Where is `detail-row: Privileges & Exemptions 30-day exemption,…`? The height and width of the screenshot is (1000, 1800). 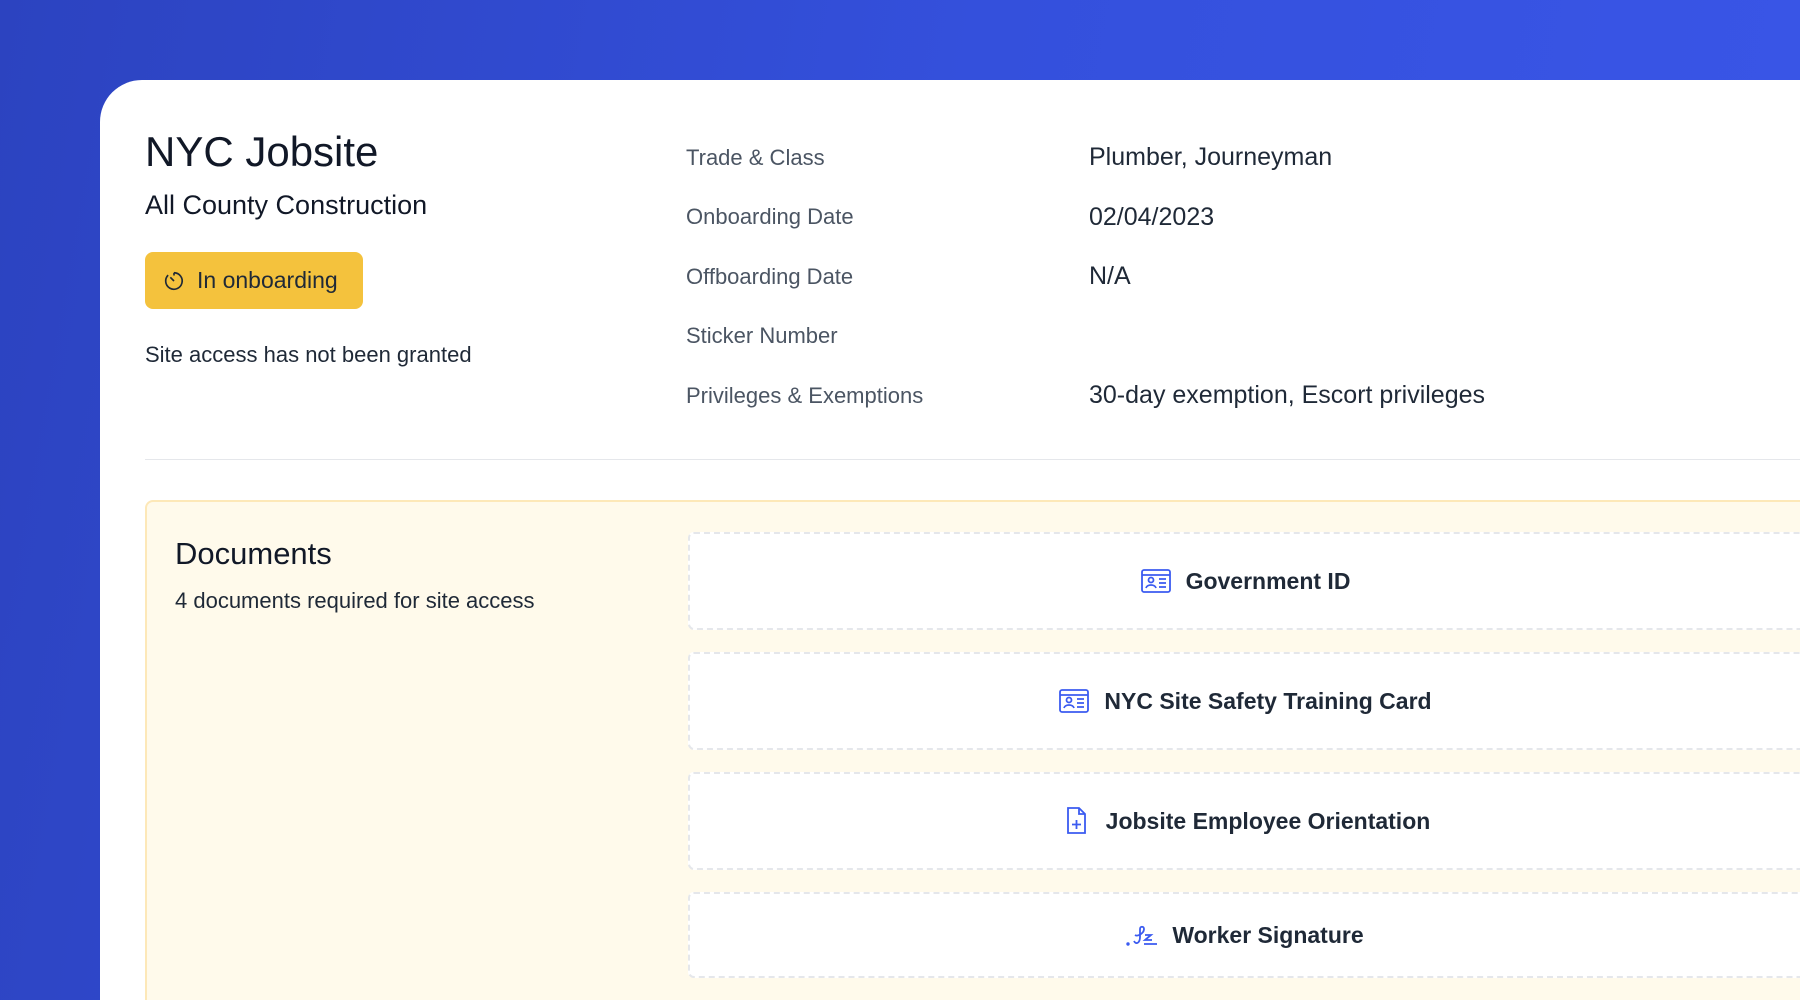 detail-row: Privileges & Exemptions 30-day exemption,… is located at coordinates (1085, 396).